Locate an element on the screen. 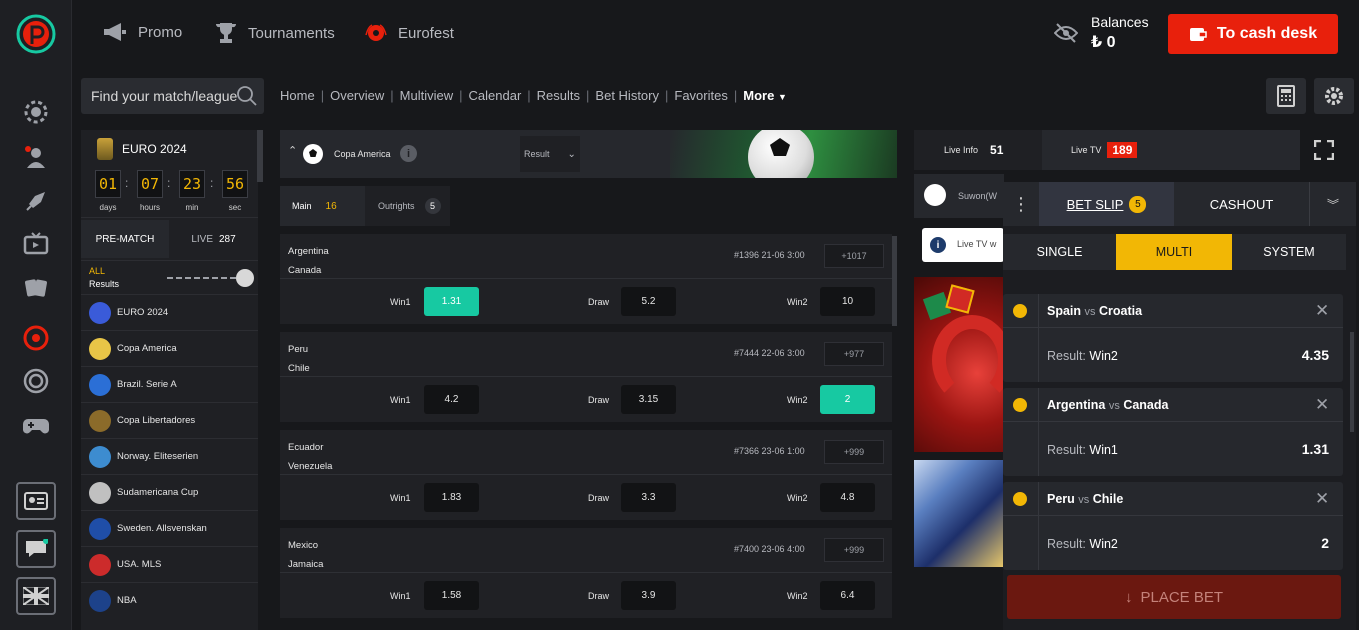 Image resolution: width=1359 pixels, height=630 pixels. tab-live-info: Live Info 51 is located at coordinates (978, 150).